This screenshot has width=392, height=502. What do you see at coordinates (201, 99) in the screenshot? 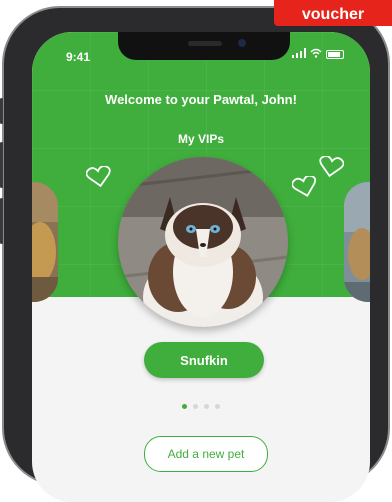
I see `welcome-title: Welcome to your Pawtal, John!` at bounding box center [201, 99].